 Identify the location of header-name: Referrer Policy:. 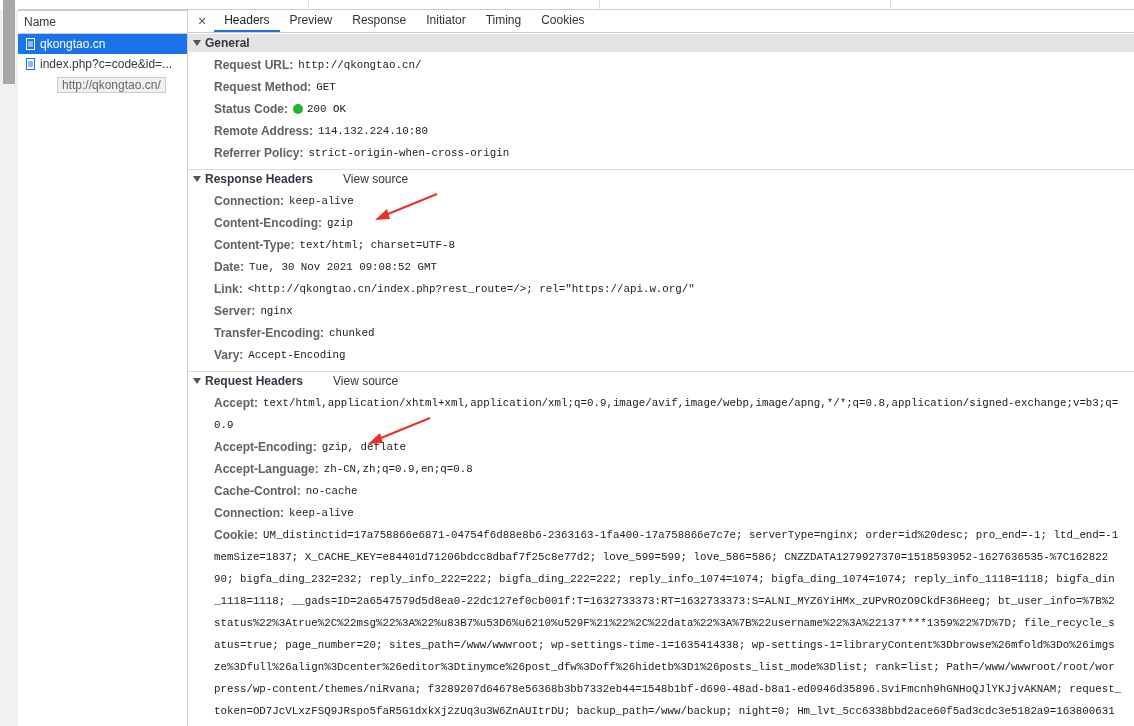
(259, 154).